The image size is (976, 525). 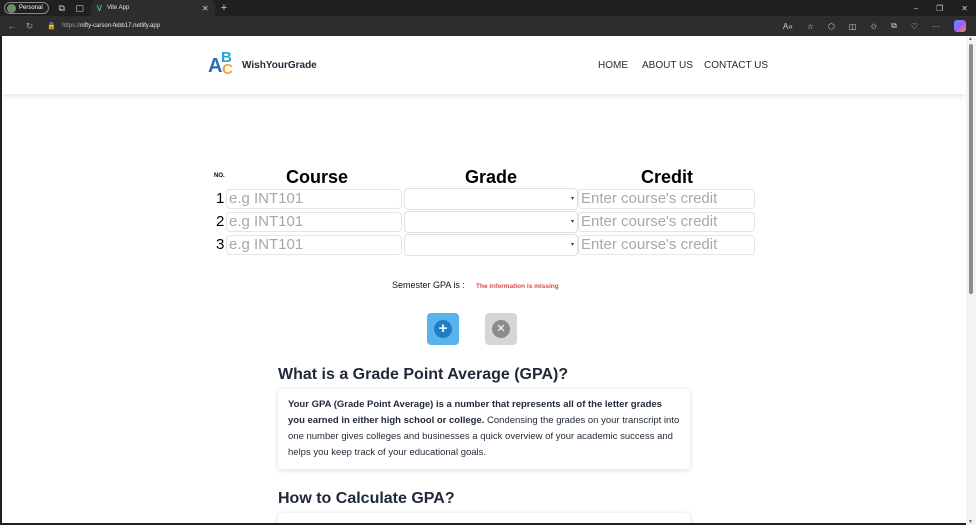 What do you see at coordinates (613, 65) in the screenshot?
I see `nav-home: HOME` at bounding box center [613, 65].